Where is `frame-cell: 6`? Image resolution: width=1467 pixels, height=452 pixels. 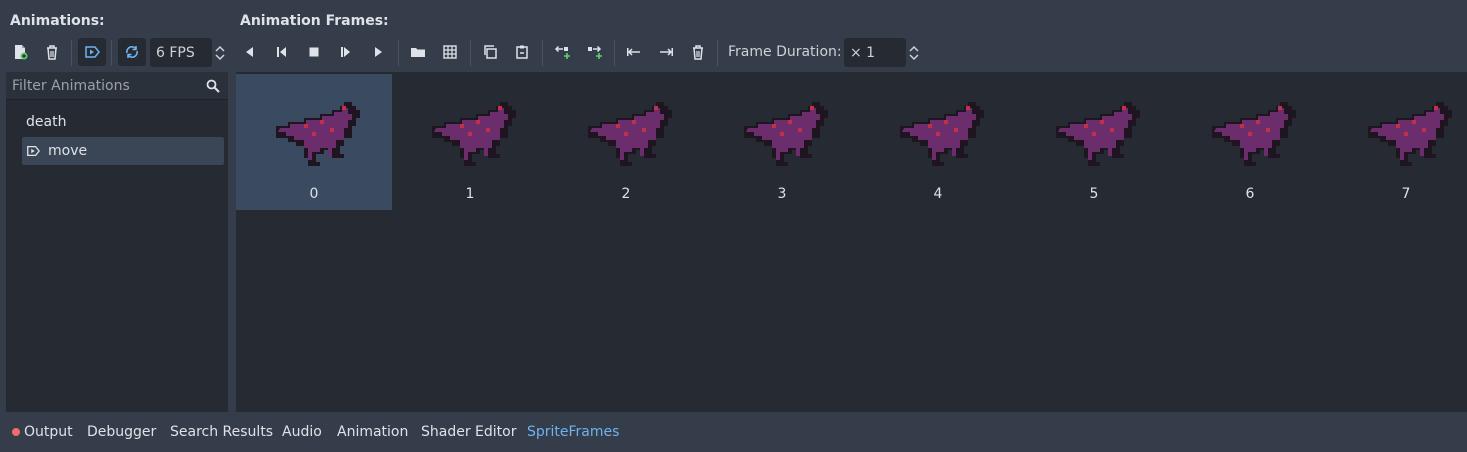
frame-cell: 6 is located at coordinates (1250, 142).